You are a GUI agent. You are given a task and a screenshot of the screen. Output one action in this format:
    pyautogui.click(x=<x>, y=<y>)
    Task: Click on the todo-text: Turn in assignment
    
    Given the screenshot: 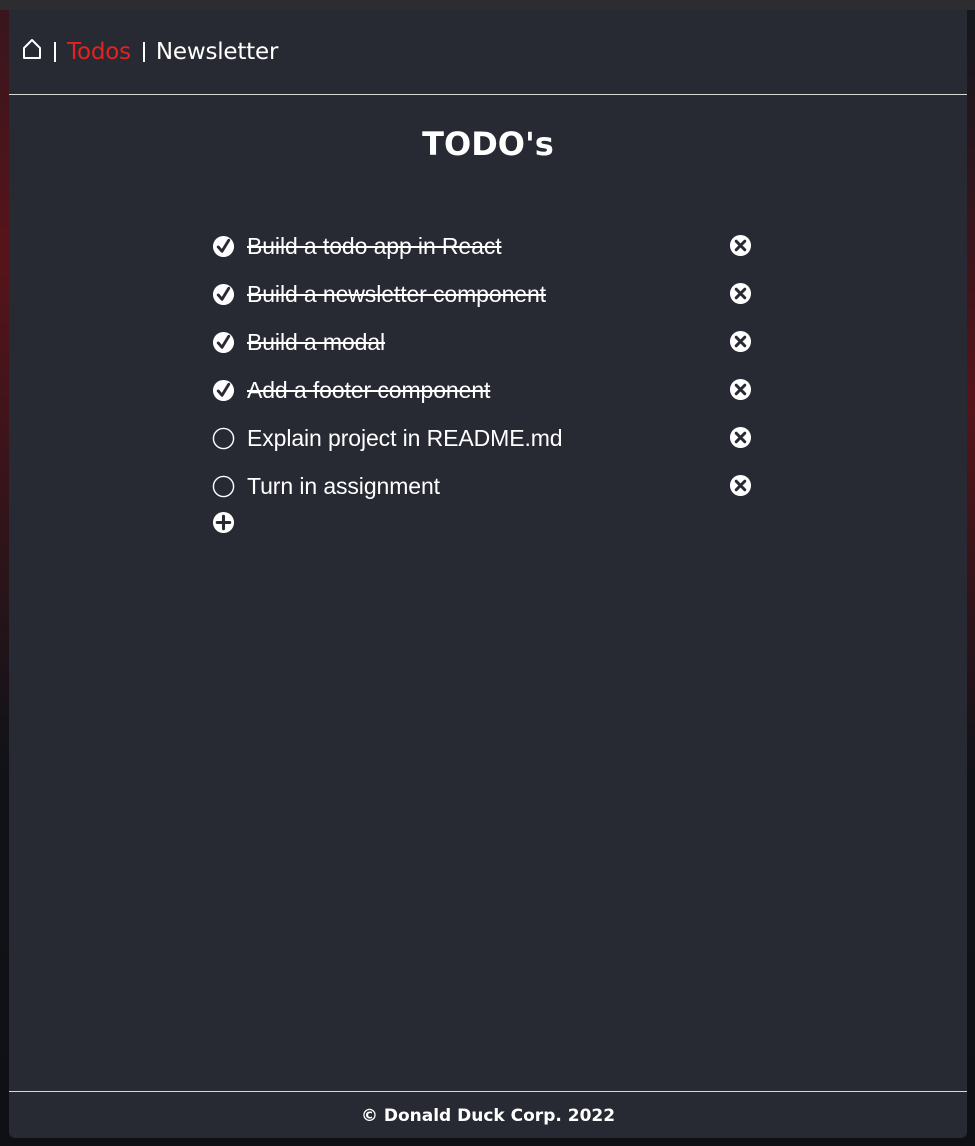 What is the action you would take?
    pyautogui.click(x=343, y=486)
    